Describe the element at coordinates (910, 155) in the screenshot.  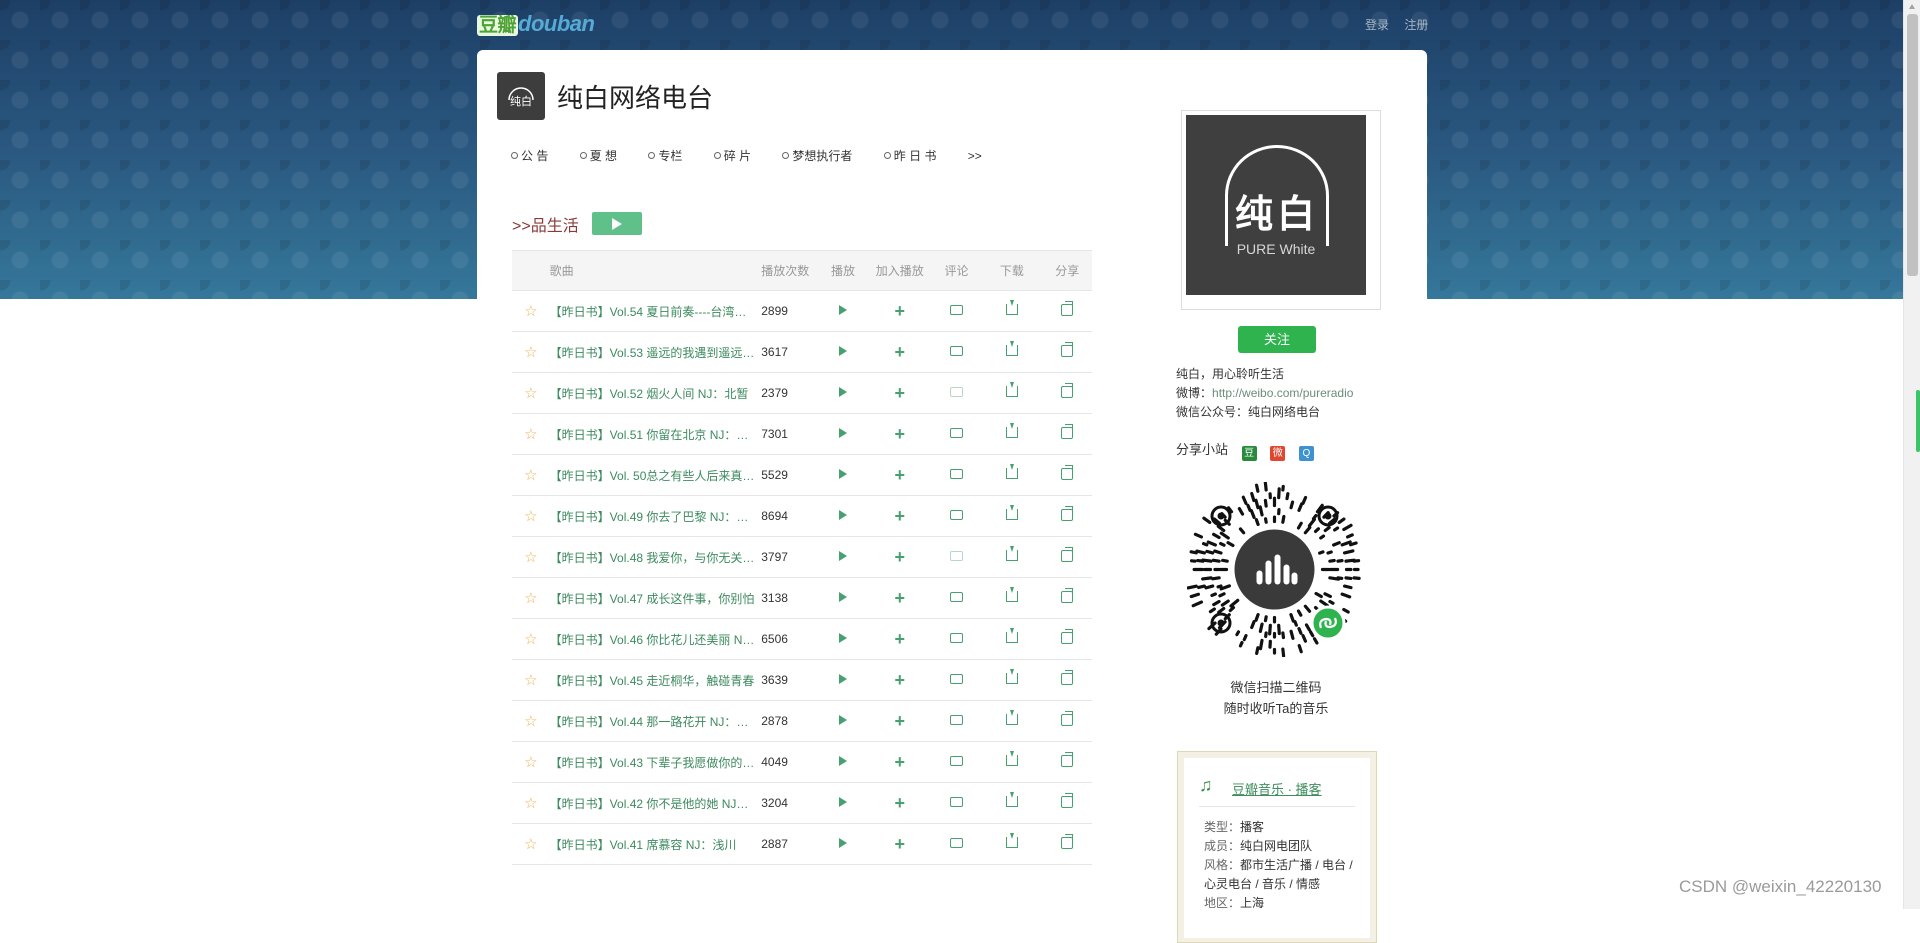
I see `nav-item-yesterday-book: 昨 日 书` at that location.